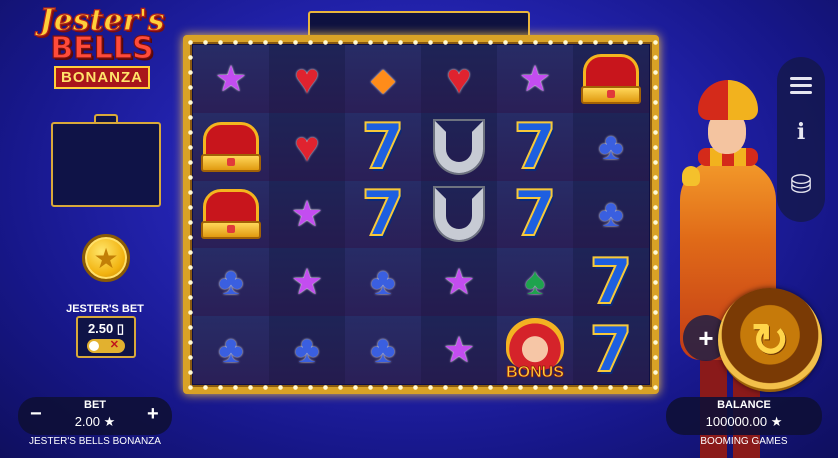  I want to click on bet-increase-button: +, so click(153, 414).